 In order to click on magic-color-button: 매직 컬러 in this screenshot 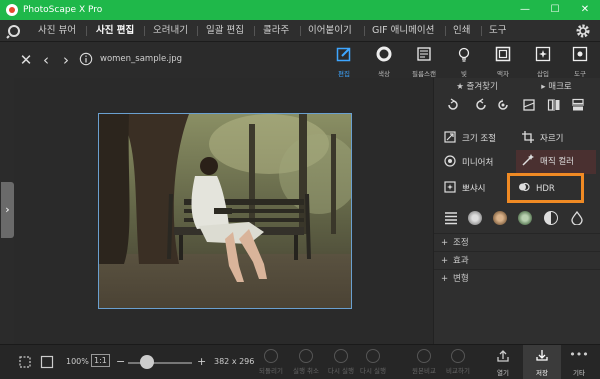, I will do `click(556, 162)`.